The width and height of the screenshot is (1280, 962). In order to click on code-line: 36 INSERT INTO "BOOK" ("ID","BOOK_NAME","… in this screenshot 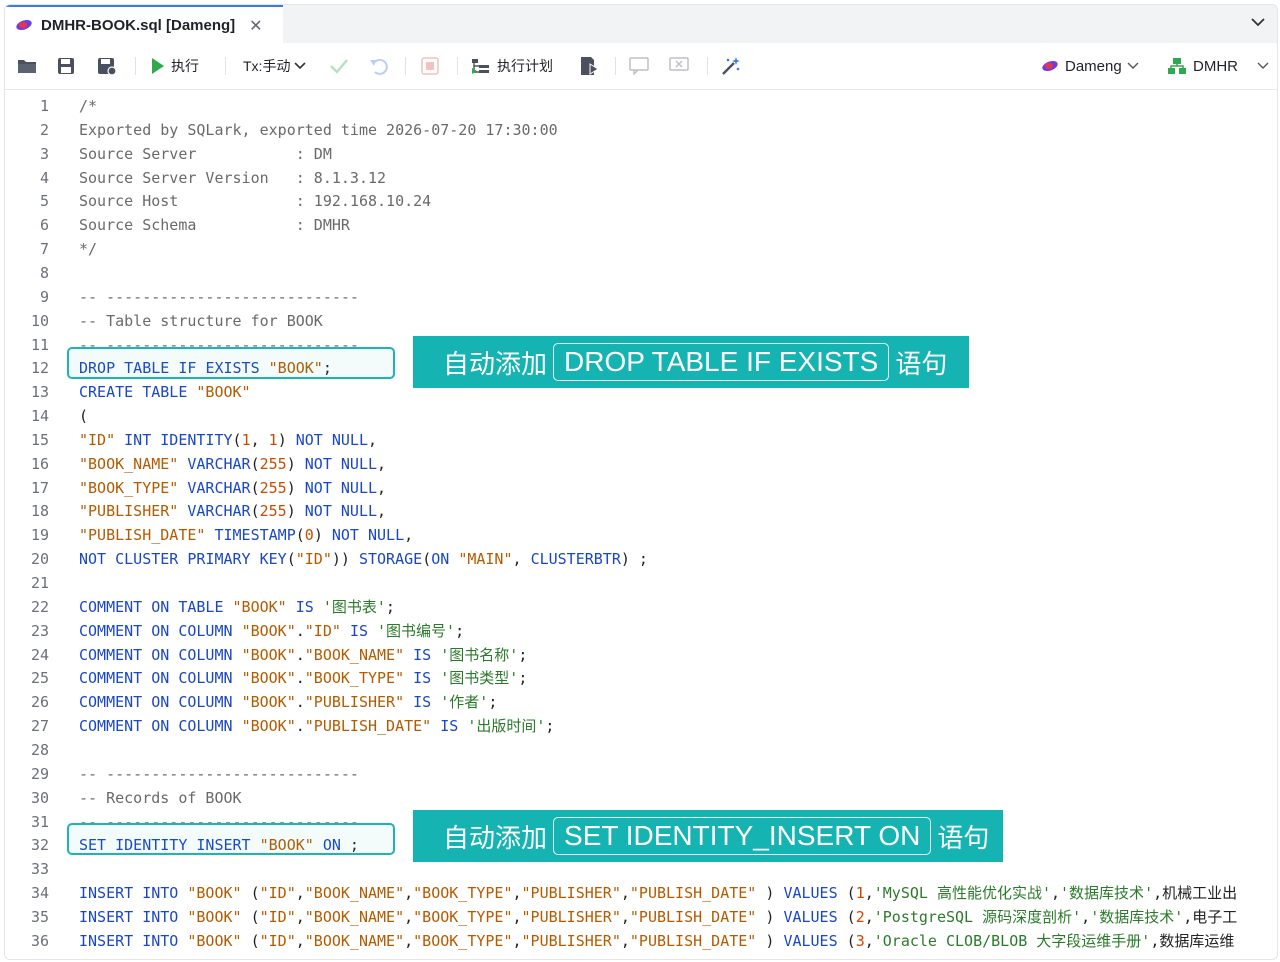, I will do `click(641, 941)`.